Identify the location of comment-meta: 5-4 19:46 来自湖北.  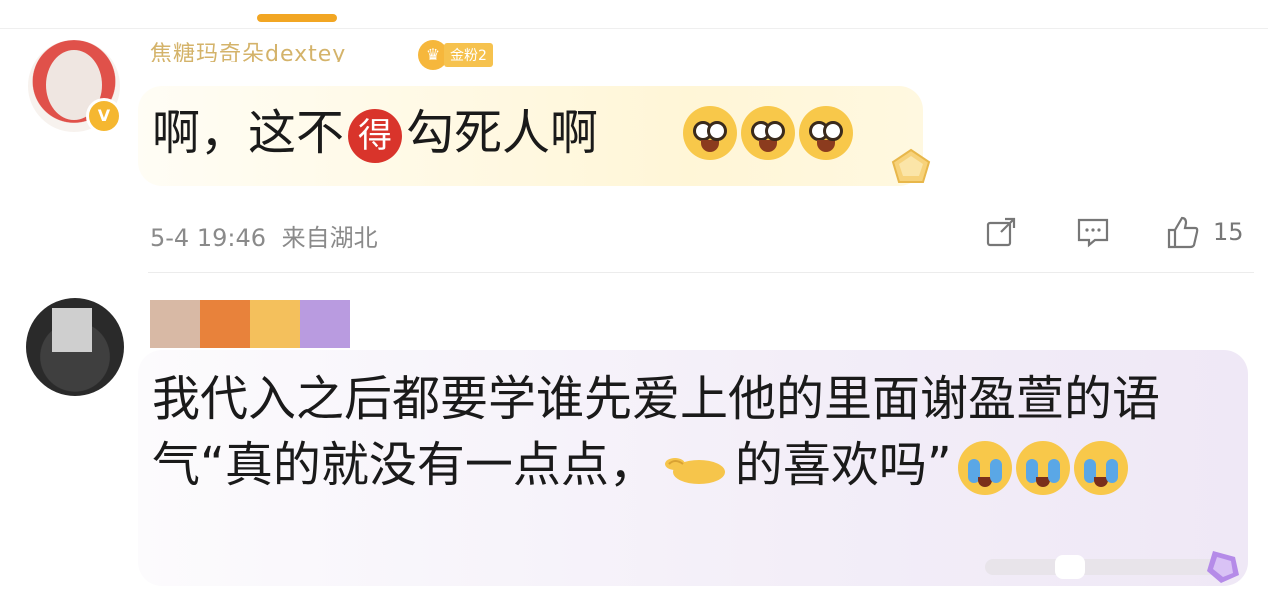
(264, 235).